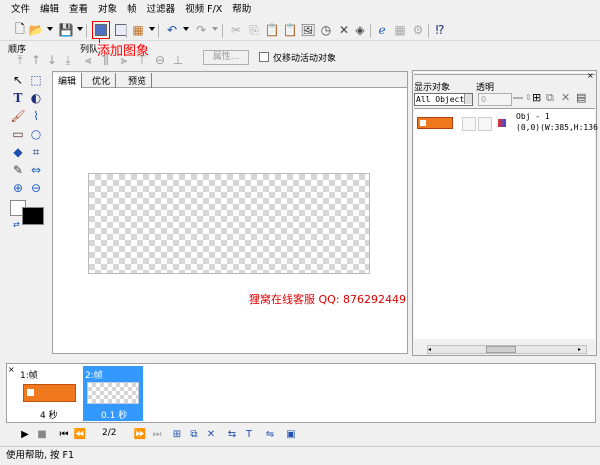 The height and width of the screenshot is (465, 600). What do you see at coordinates (18, 116) in the screenshot?
I see `brush-icon: 🖌` at bounding box center [18, 116].